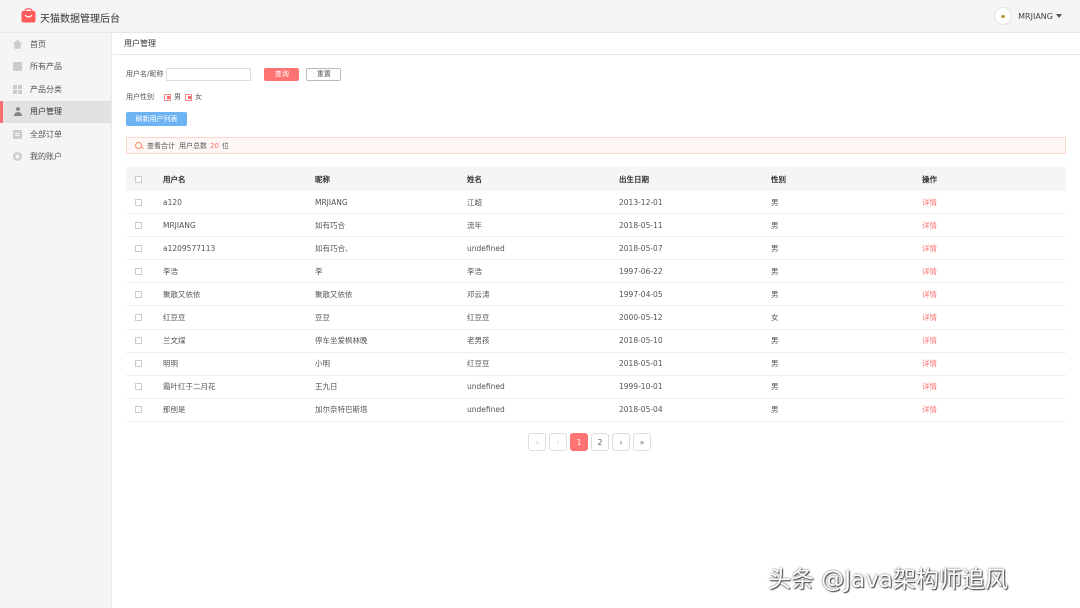 This screenshot has height=608, width=1080. I want to click on gender-filter: 用户性别 男 女, so click(164, 97).